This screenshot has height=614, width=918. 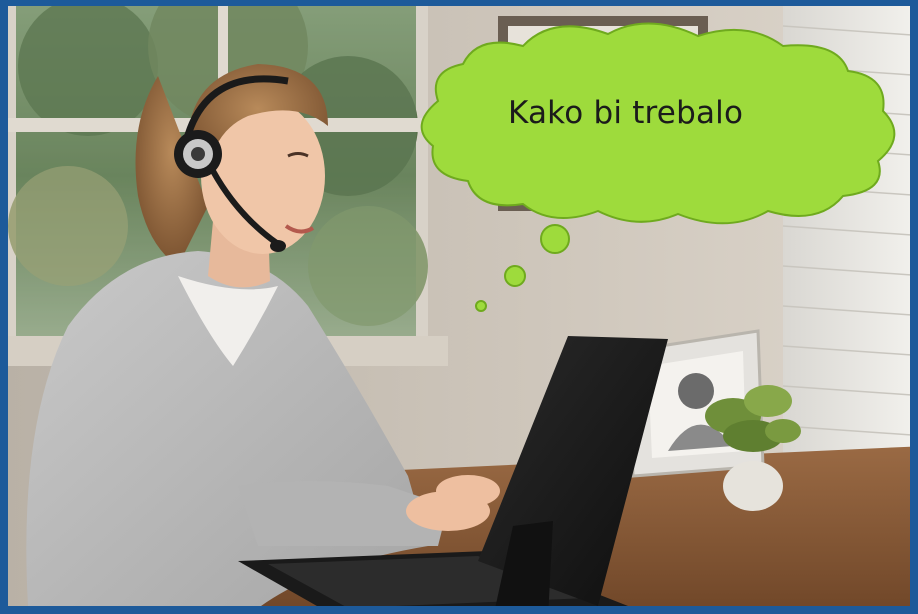 What do you see at coordinates (555, 239) in the screenshot?
I see `thought-dot-large` at bounding box center [555, 239].